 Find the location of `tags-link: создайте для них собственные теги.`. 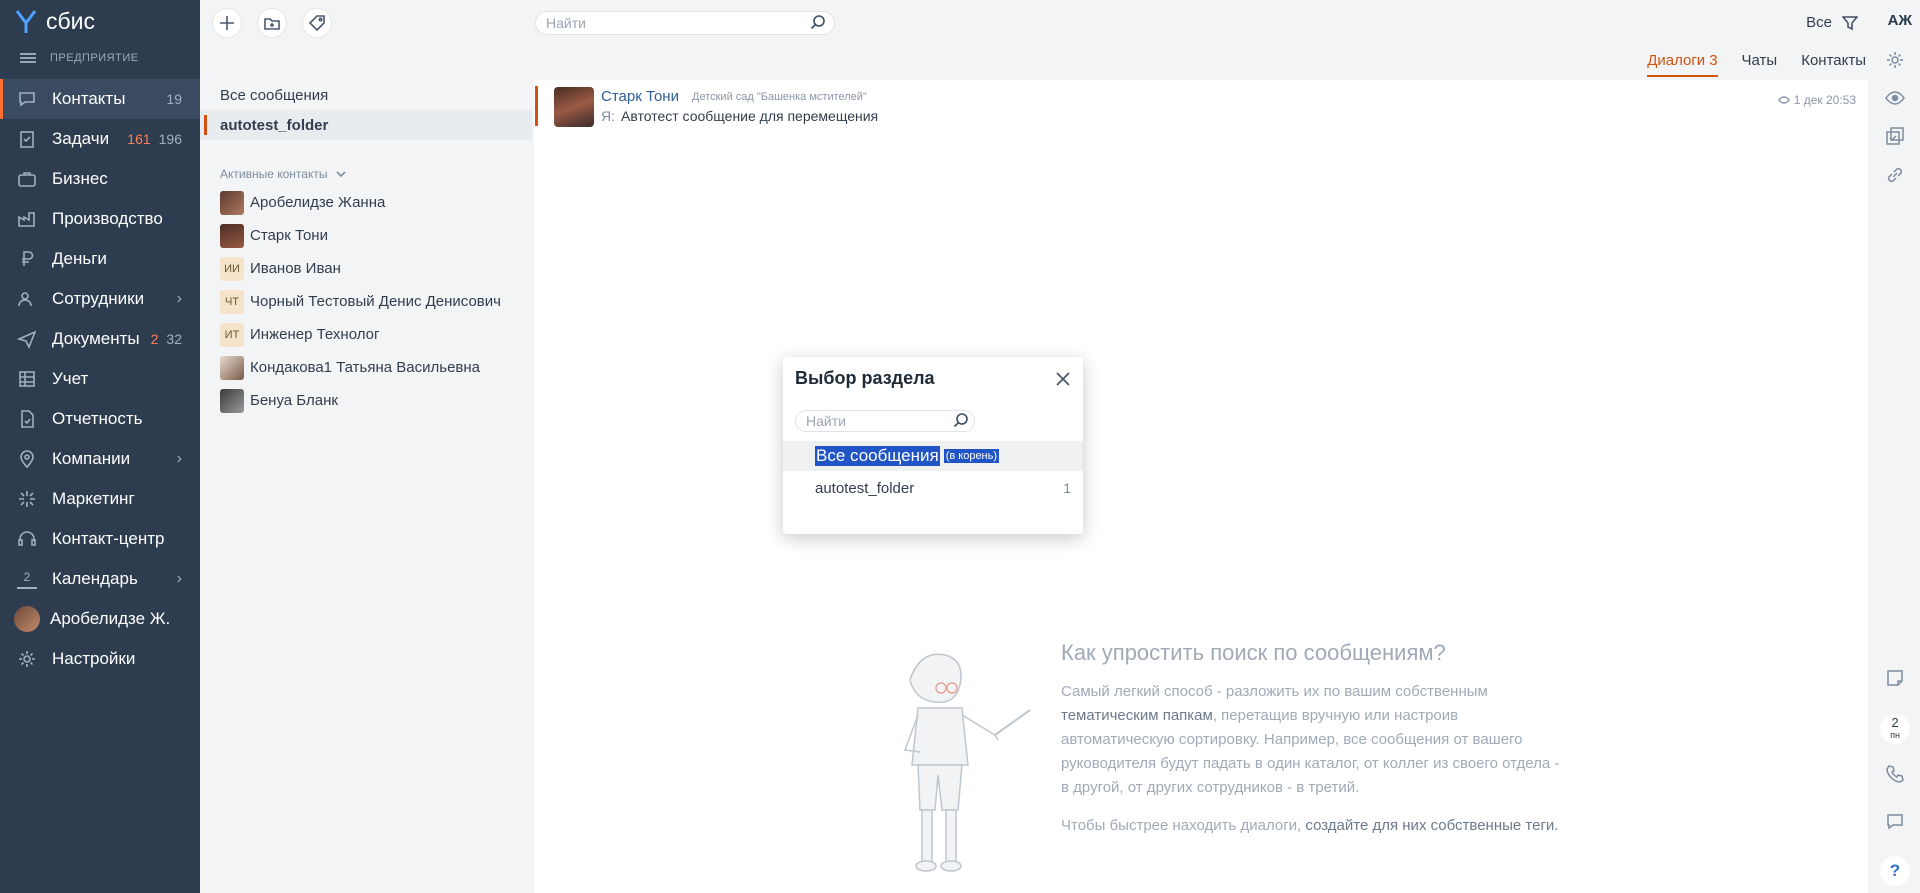

tags-link: создайте для них собственные теги. is located at coordinates (1431, 825).